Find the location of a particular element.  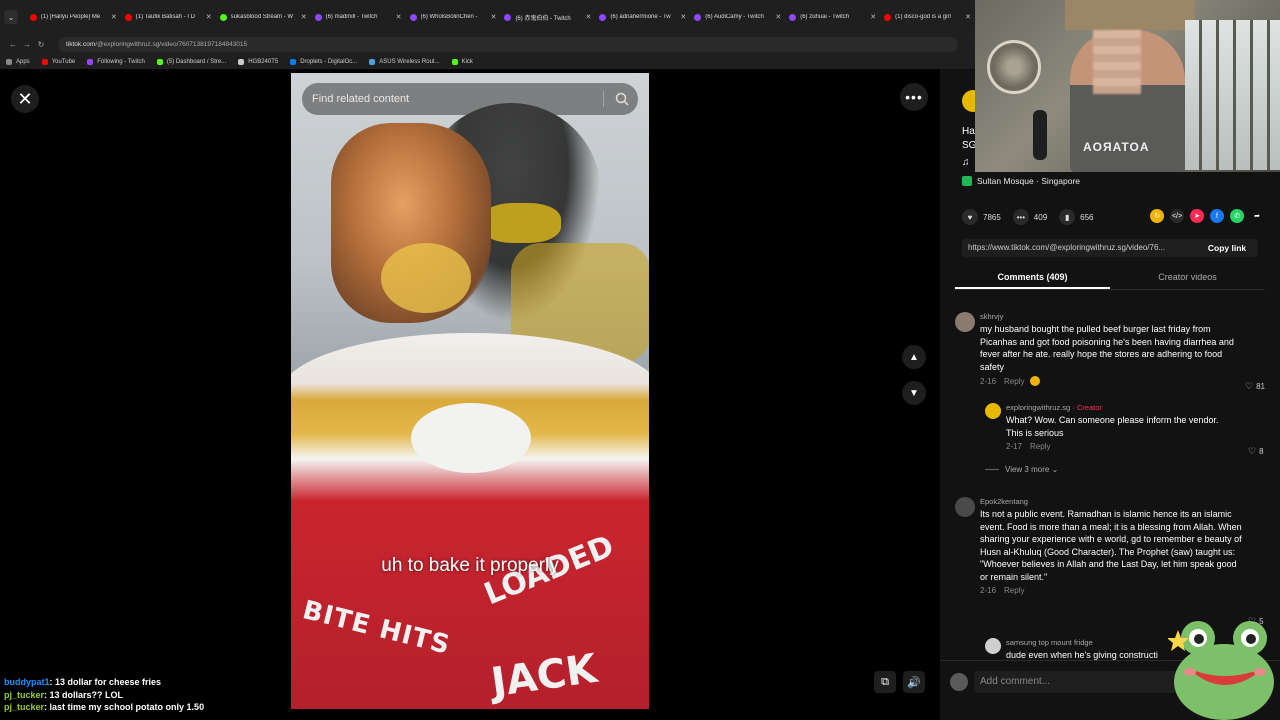

tab-comments: Comments (409) is located at coordinates (1032, 278).